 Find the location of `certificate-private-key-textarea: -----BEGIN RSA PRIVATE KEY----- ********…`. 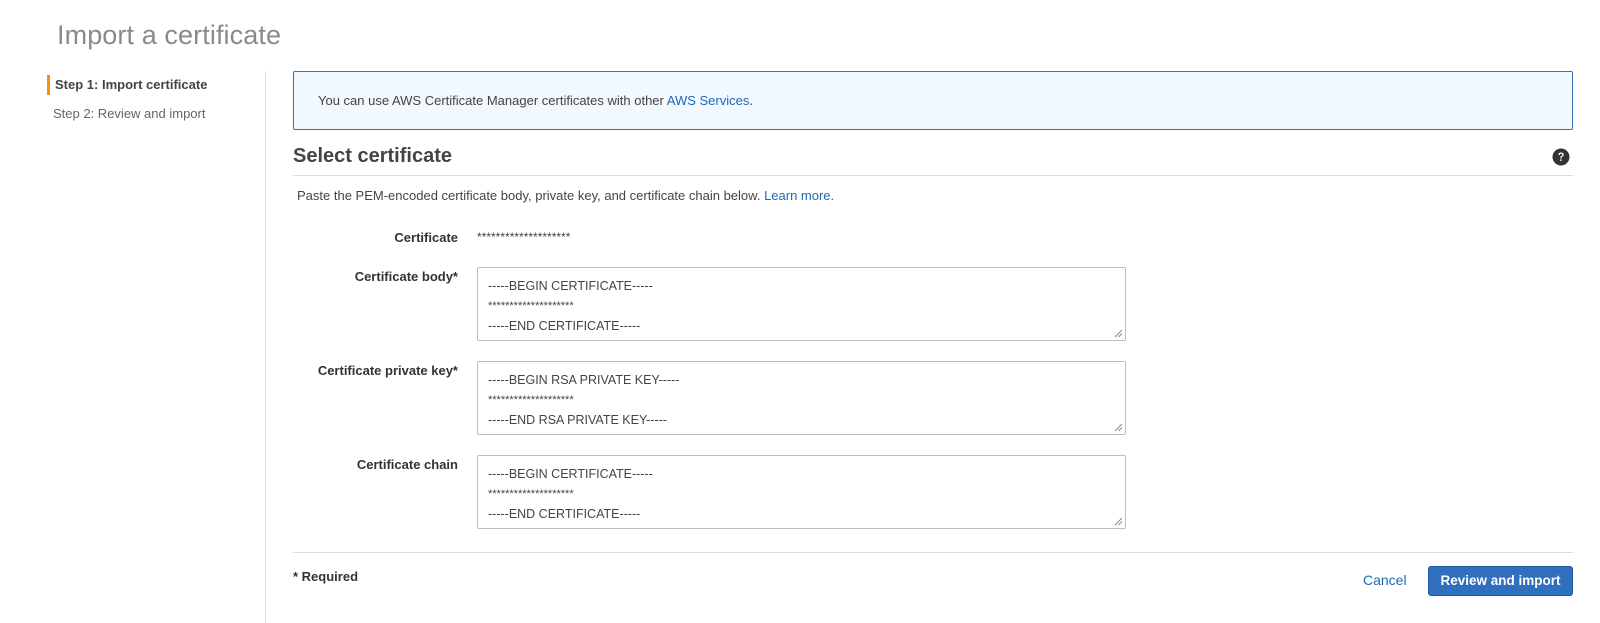

certificate-private-key-textarea: -----BEGIN RSA PRIVATE KEY----- ********… is located at coordinates (801, 398).